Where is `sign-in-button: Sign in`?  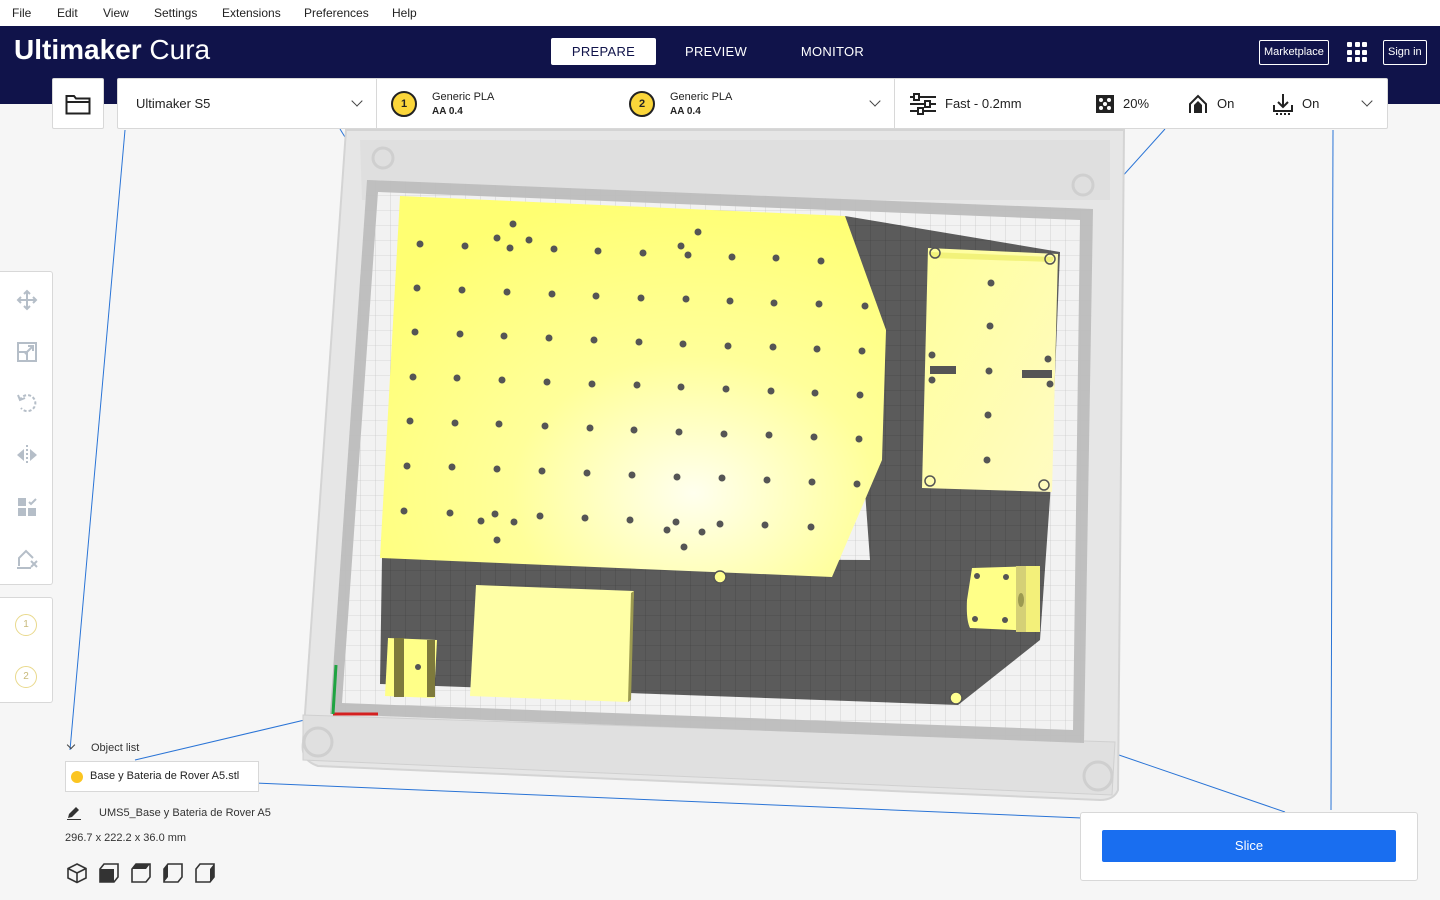
sign-in-button: Sign in is located at coordinates (1405, 52).